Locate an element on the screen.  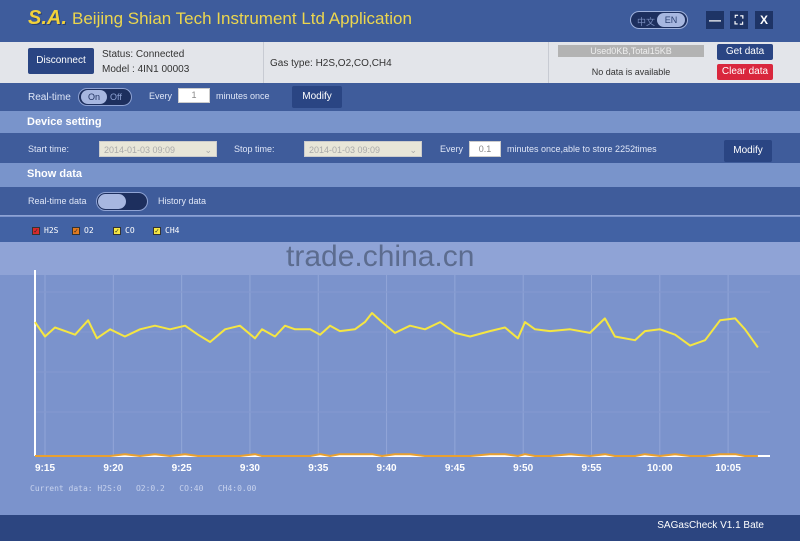
start-time-select: 2014-01-03 09:09 ⌄ is located at coordinates (158, 149).